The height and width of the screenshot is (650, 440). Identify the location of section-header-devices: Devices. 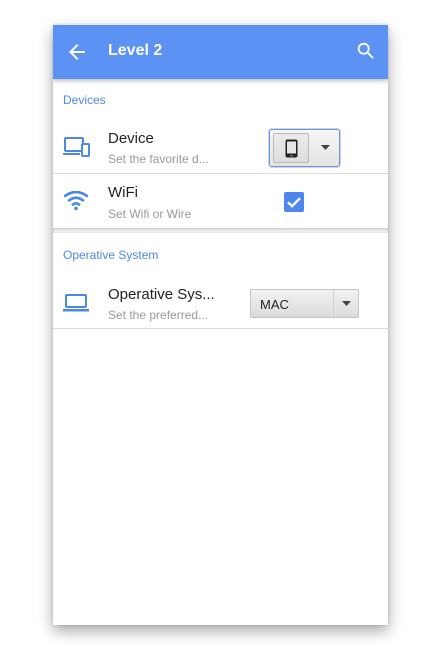
(84, 100).